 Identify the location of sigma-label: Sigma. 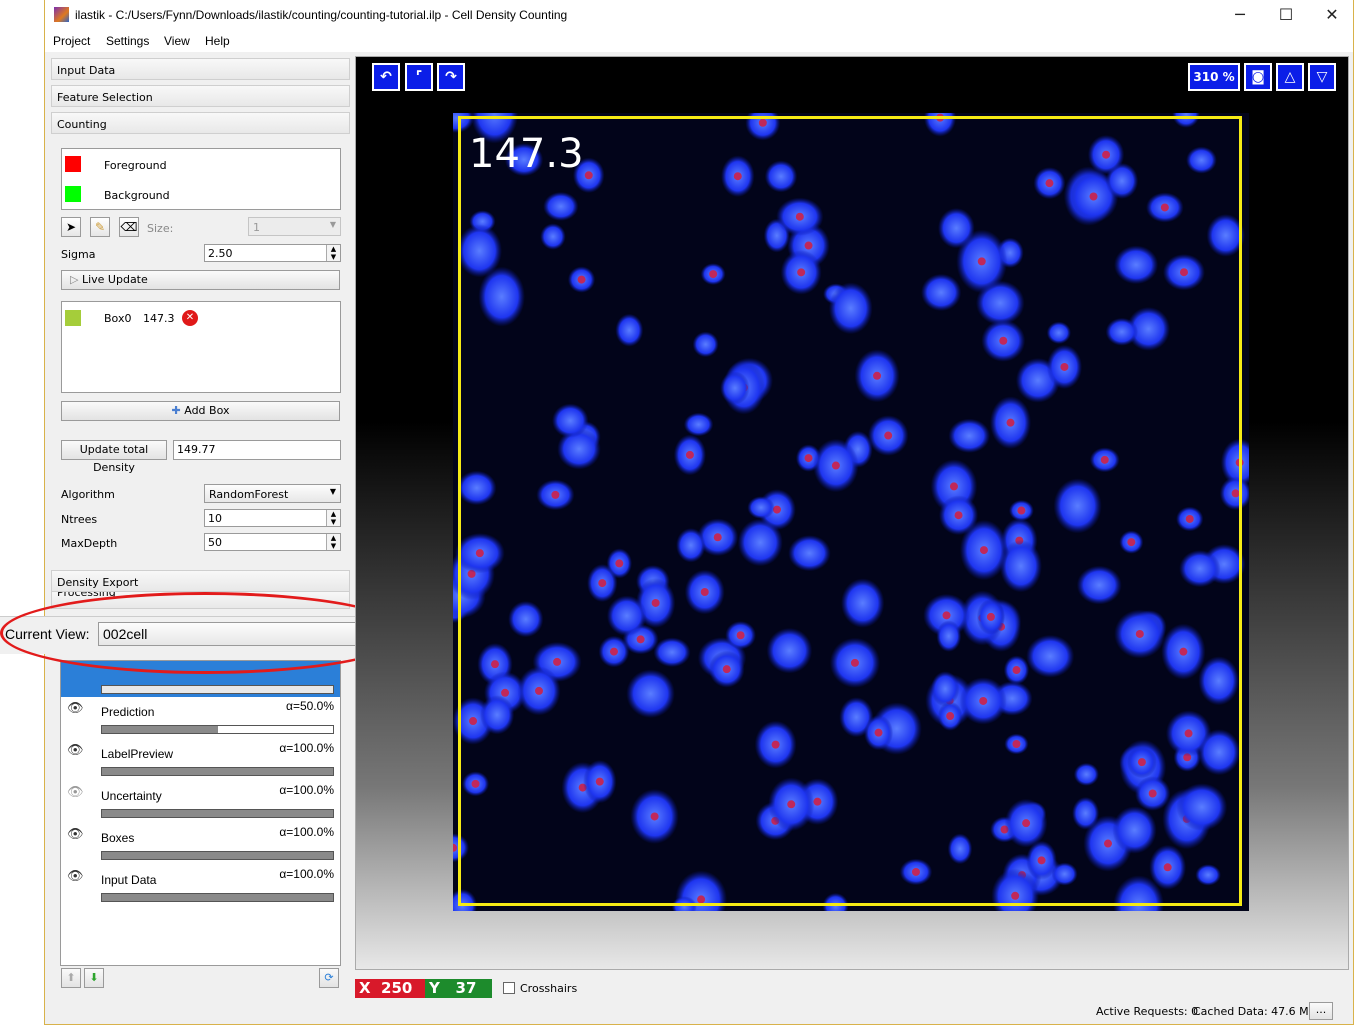
(78, 254).